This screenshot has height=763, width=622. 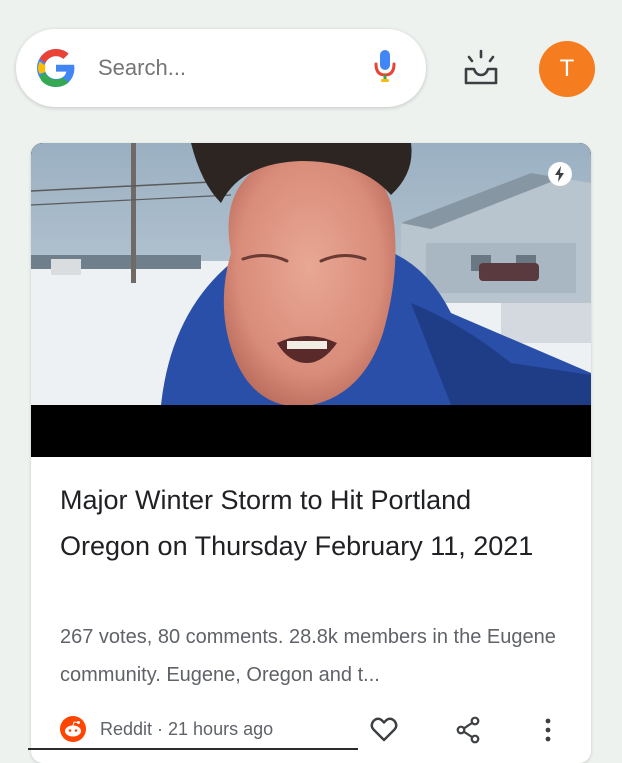 I want to click on account-avatar: T, so click(x=567, y=69).